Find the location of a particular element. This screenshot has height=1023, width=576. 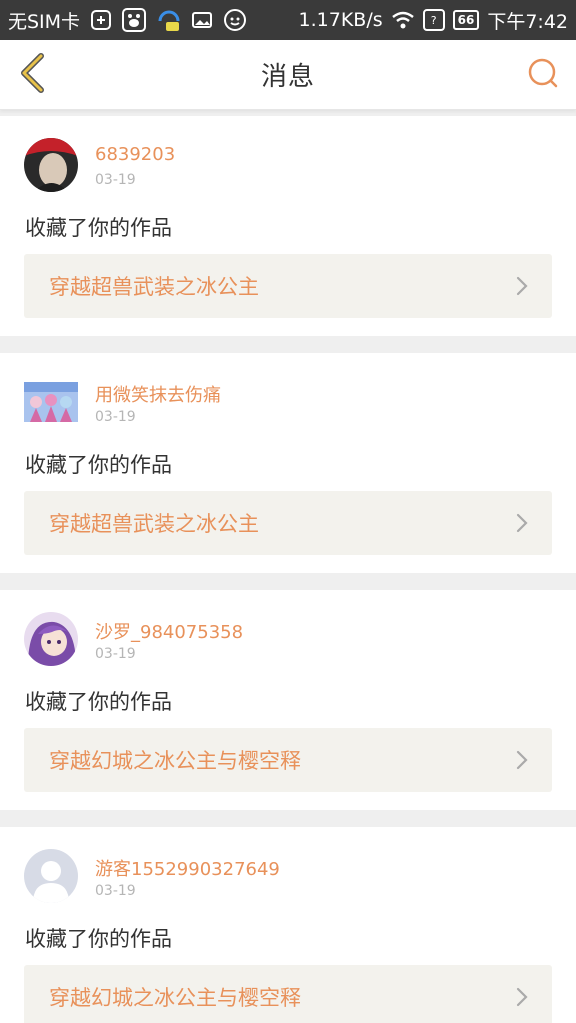

carrier-label: 无SIM卡 is located at coordinates (44, 21).